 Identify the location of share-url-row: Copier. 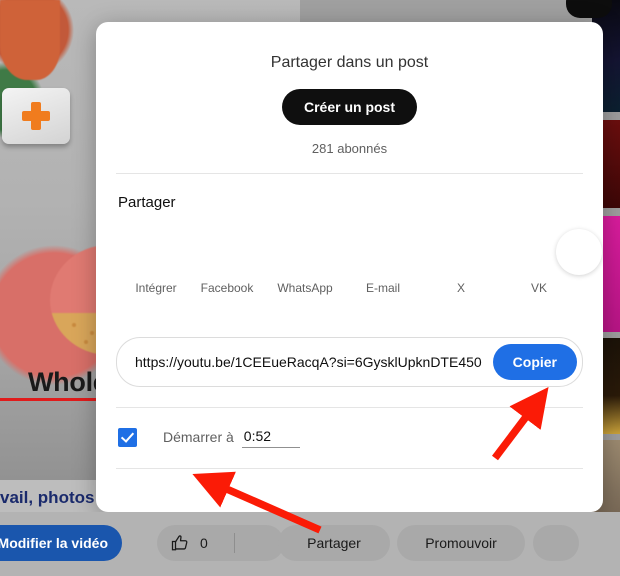
(349, 362).